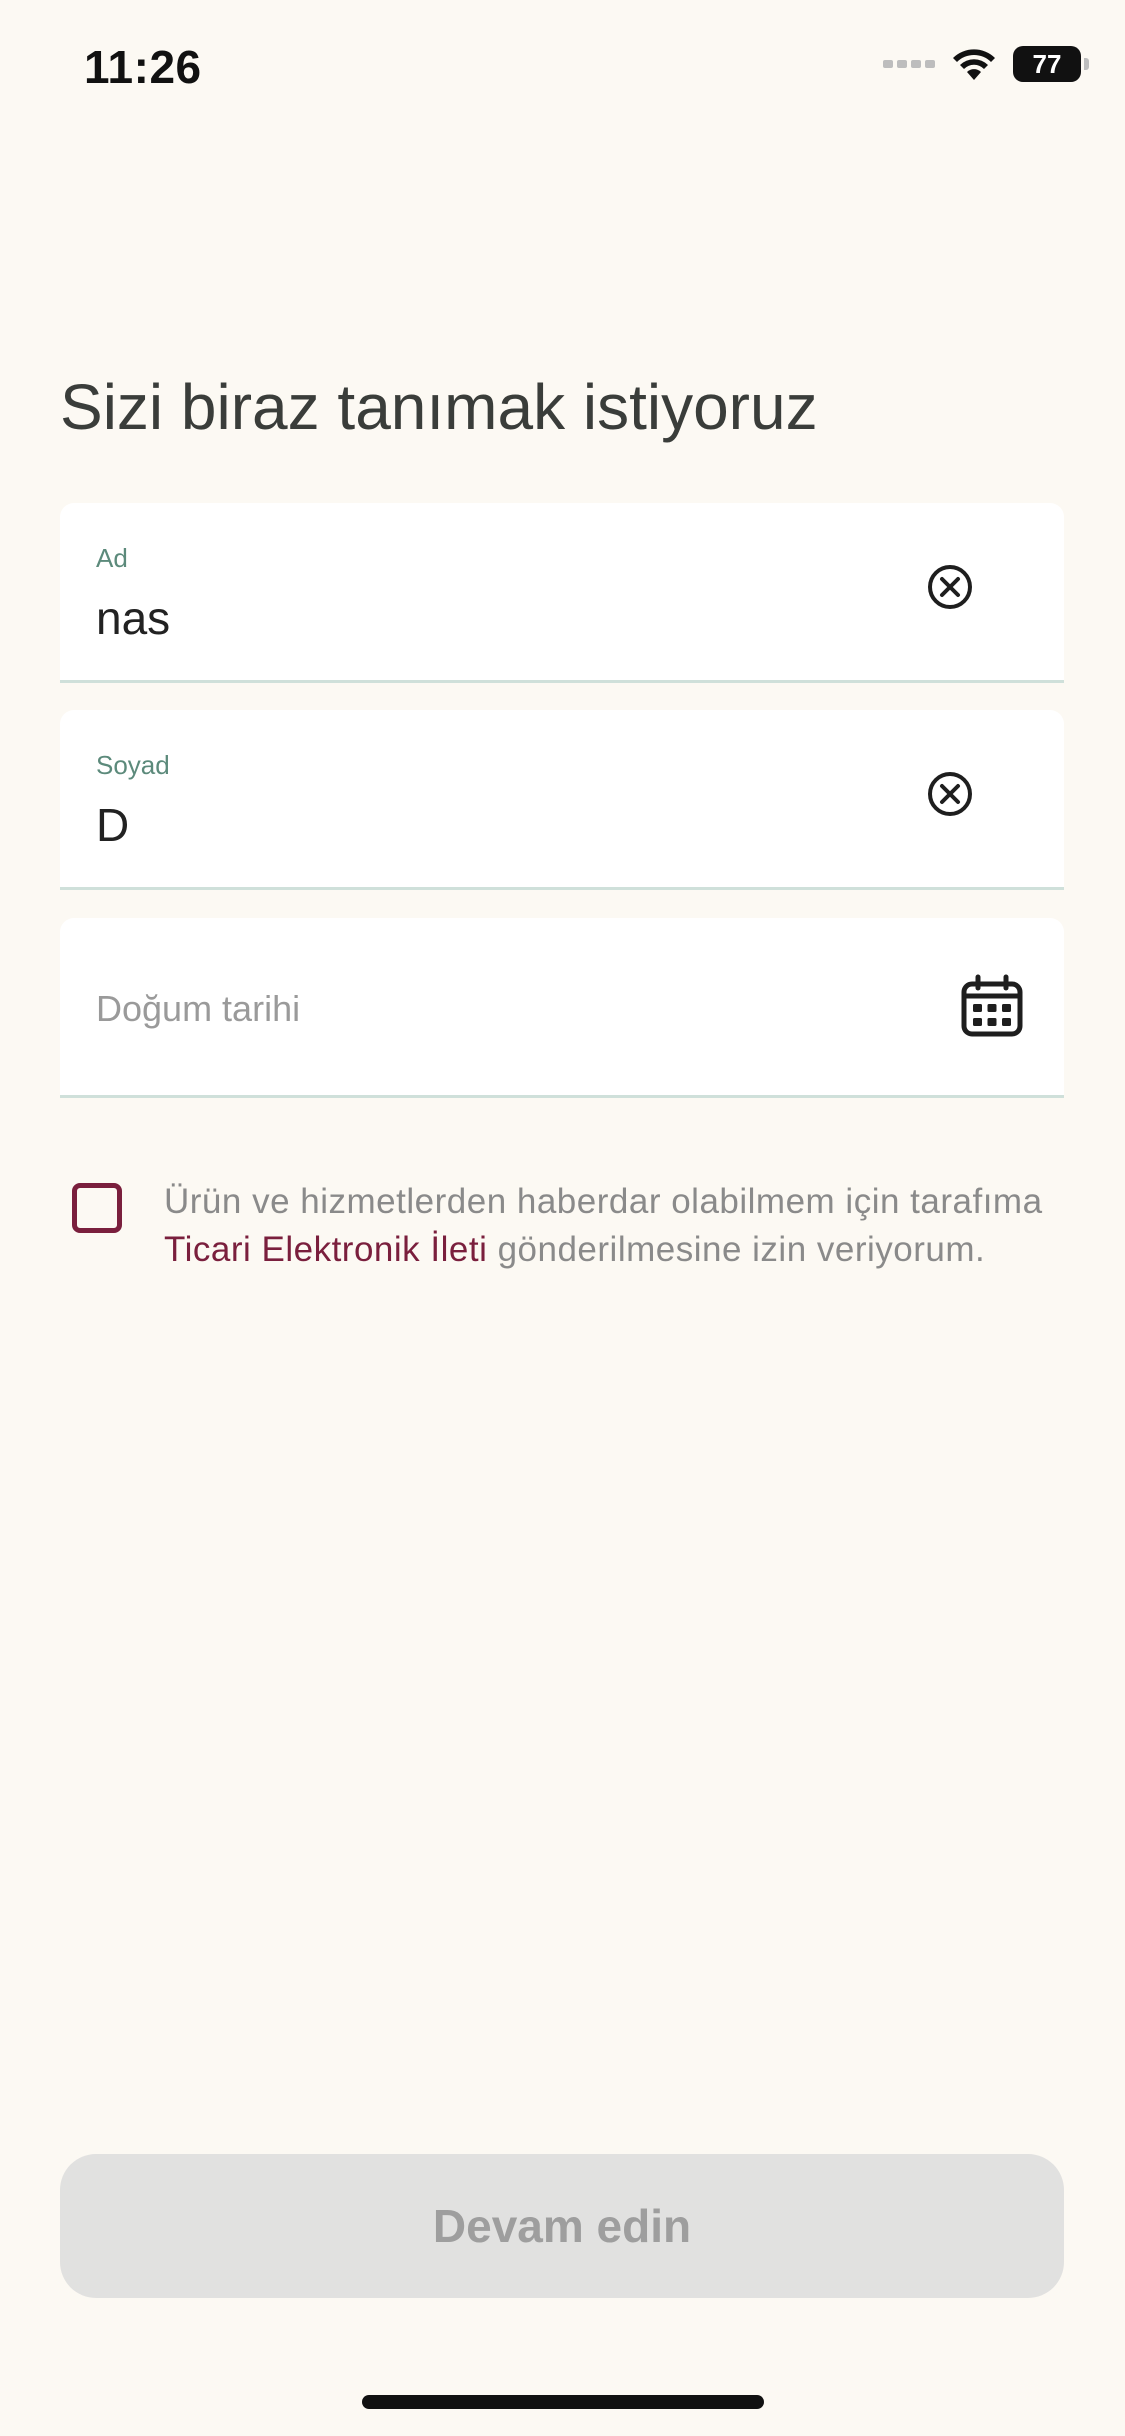  What do you see at coordinates (736, 1249) in the screenshot?
I see `consent-text-after: gönderilmesine izin veriyorum.` at bounding box center [736, 1249].